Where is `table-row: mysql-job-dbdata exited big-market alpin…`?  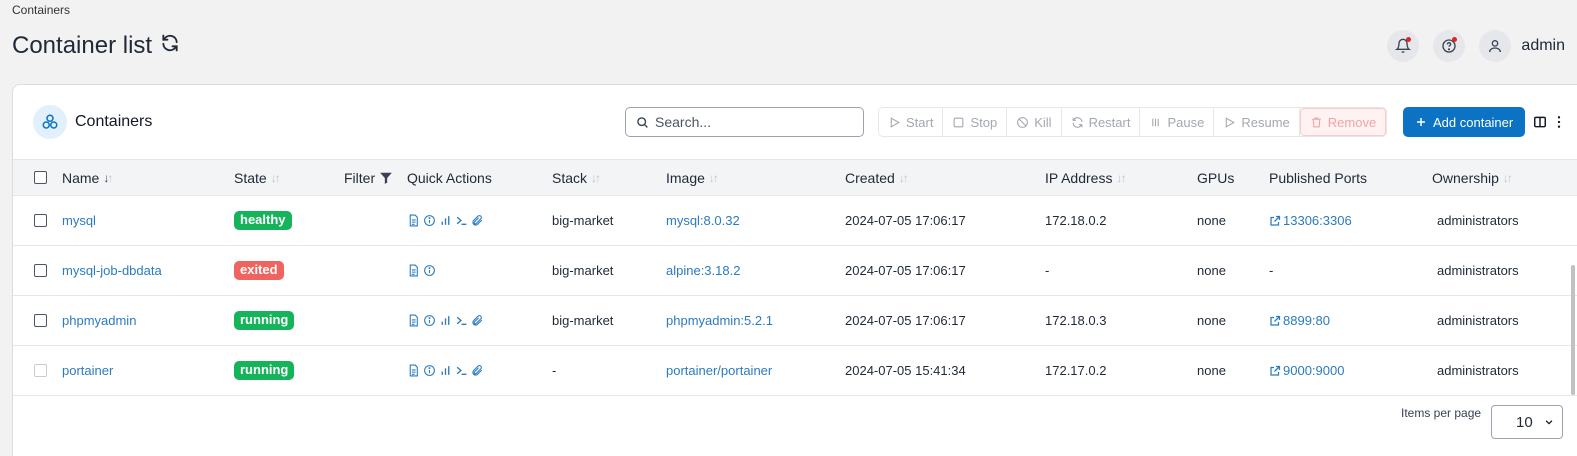
table-row: mysql-job-dbdata exited big-market alpin… is located at coordinates (795, 271).